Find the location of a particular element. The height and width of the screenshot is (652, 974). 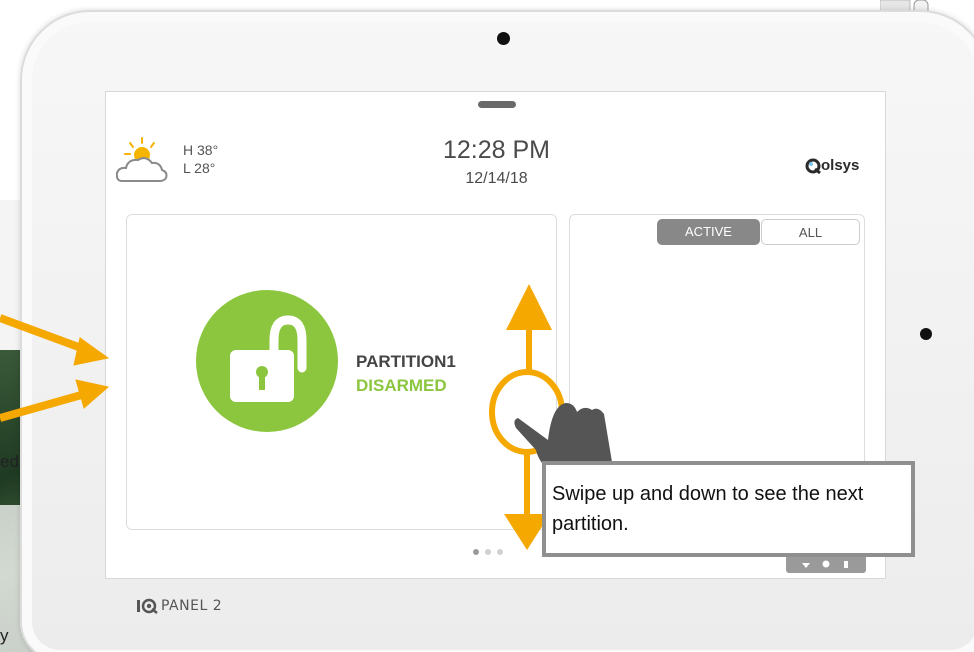

tab-all: ALL is located at coordinates (810, 232).